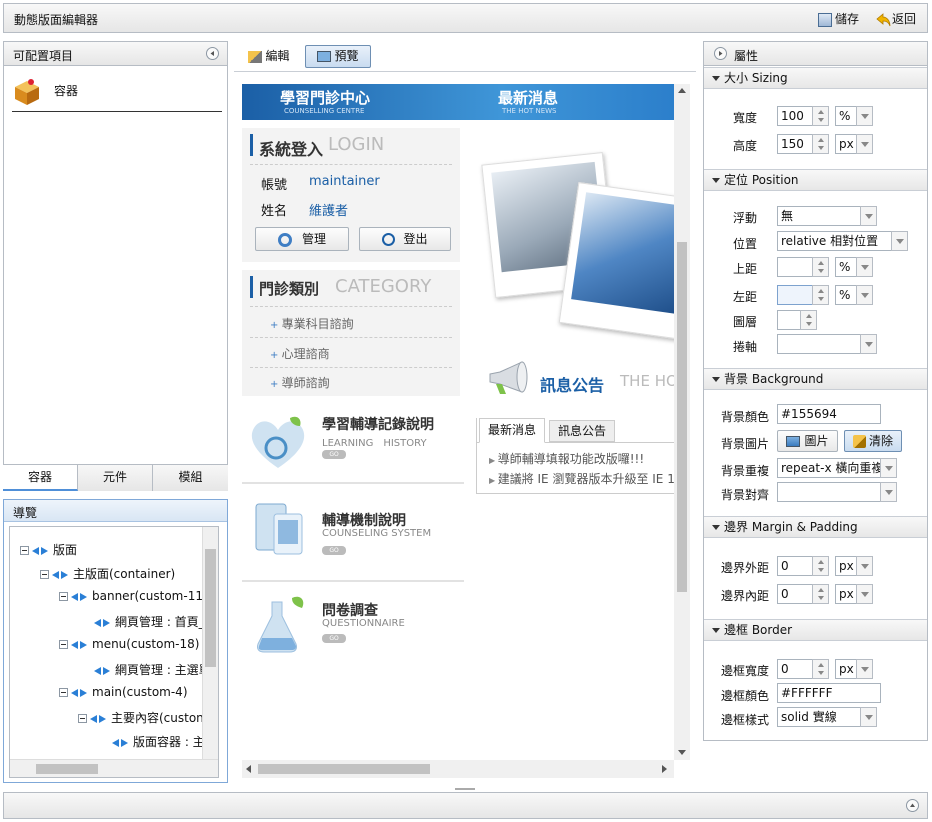  I want to click on edit-button: 編輯, so click(269, 56).